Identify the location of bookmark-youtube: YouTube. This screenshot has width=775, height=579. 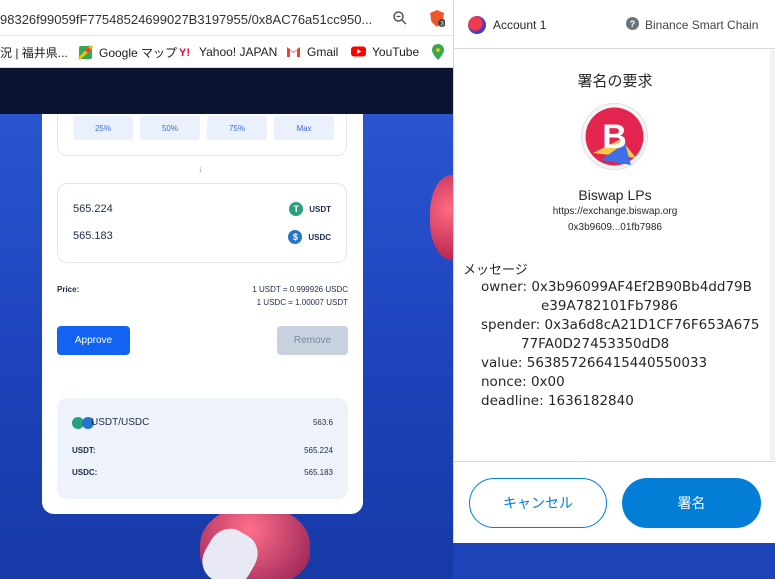
(385, 51).